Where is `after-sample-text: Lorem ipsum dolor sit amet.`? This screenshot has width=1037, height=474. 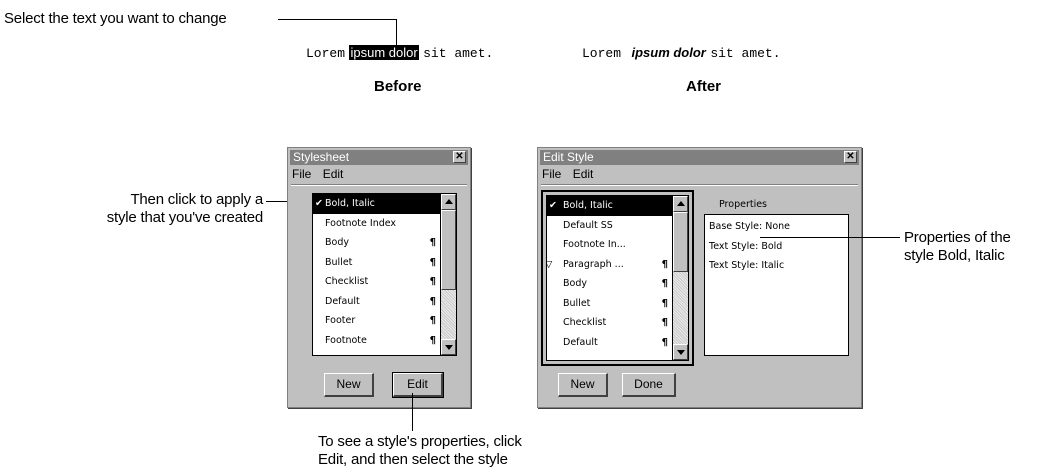 after-sample-text: Lorem ipsum dolor sit amet. is located at coordinates (681, 53).